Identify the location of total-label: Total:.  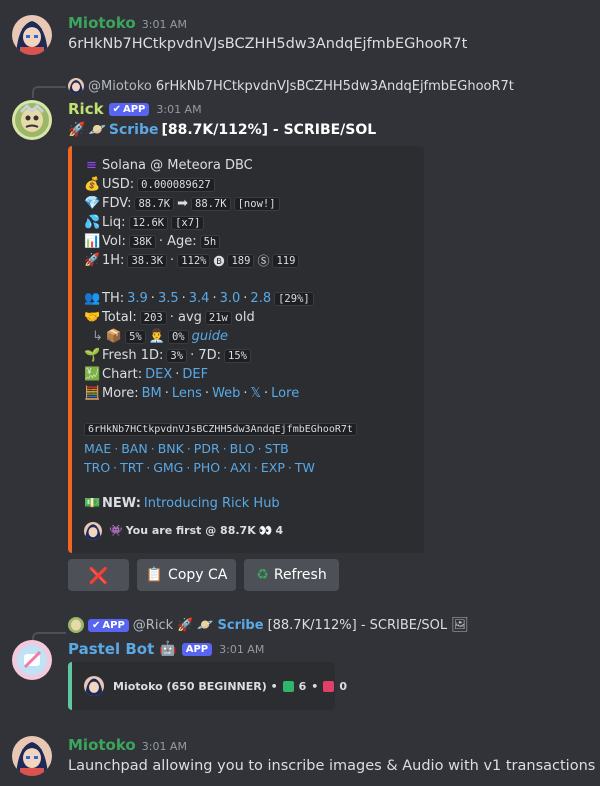
(119, 317).